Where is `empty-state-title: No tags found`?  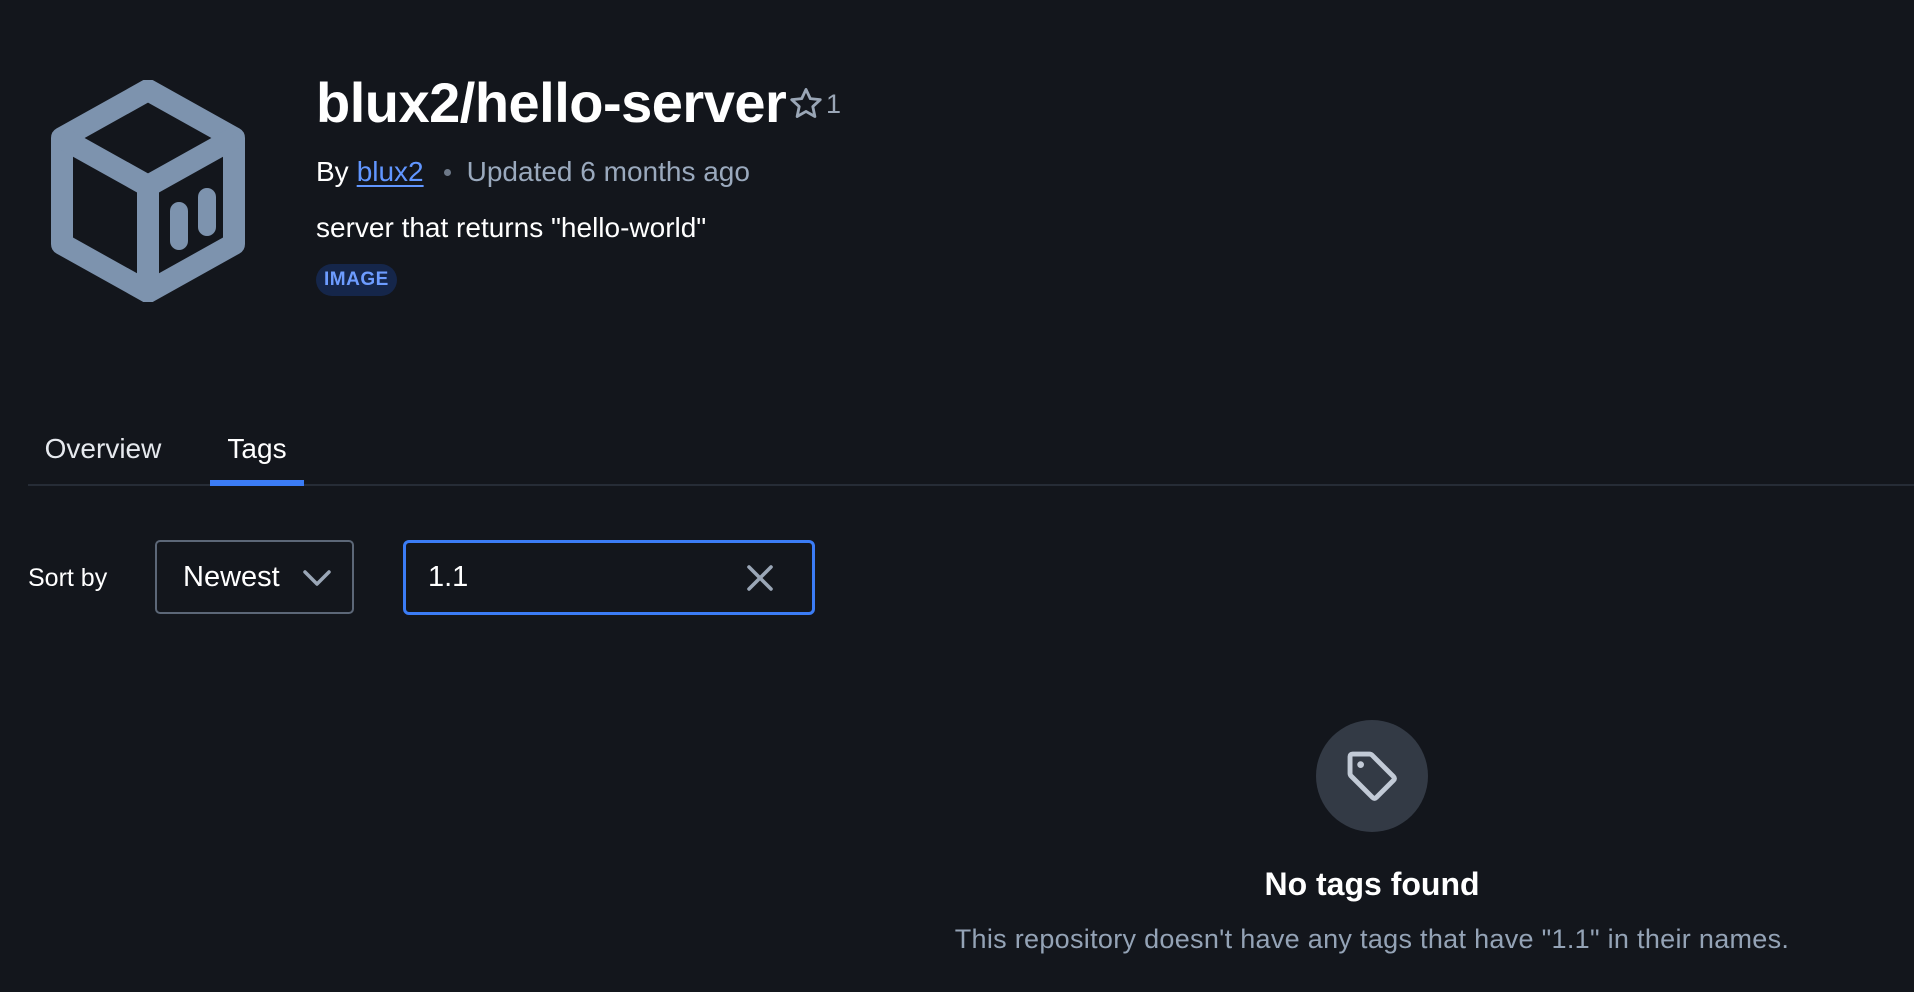
empty-state-title: No tags found is located at coordinates (1372, 884).